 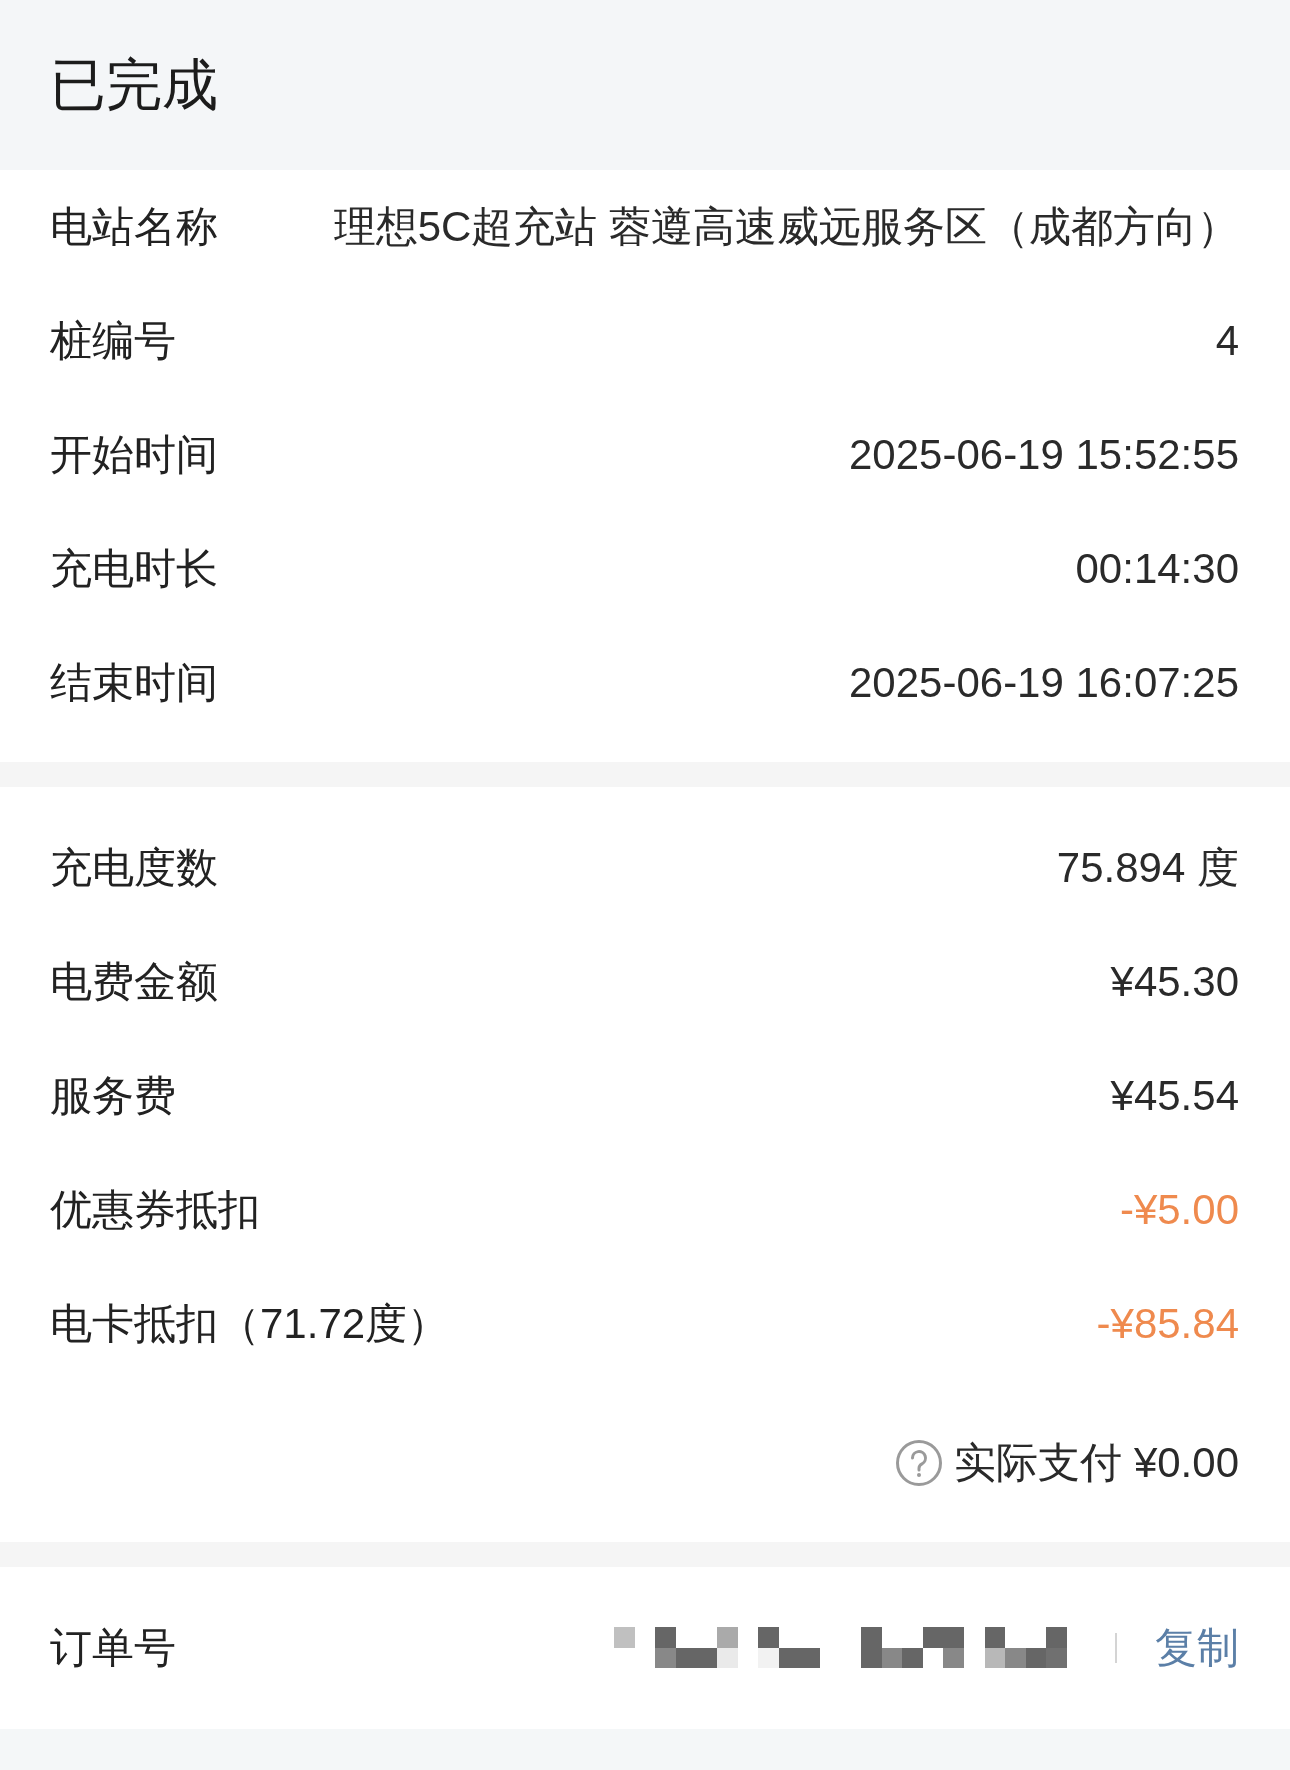 What do you see at coordinates (1197, 1648) in the screenshot?
I see `copy-button: 复制` at bounding box center [1197, 1648].